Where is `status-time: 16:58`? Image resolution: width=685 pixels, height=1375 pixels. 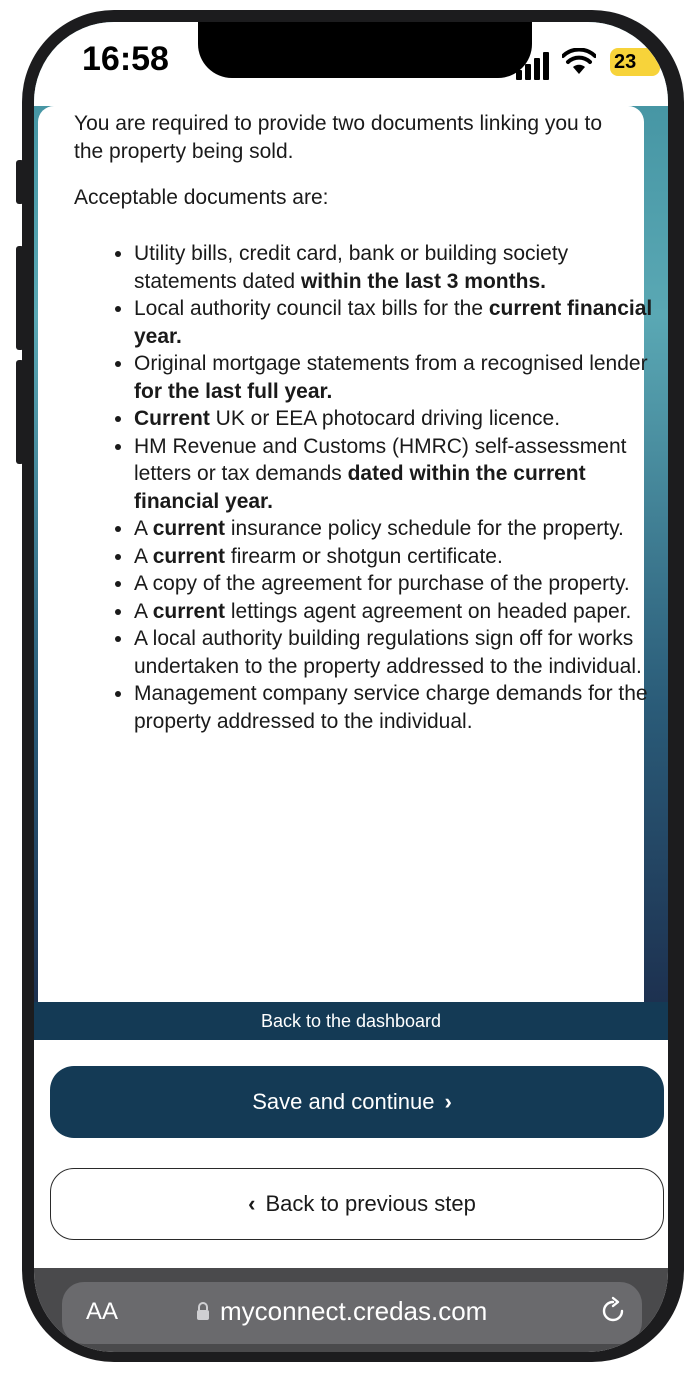 status-time: 16:58 is located at coordinates (125, 59).